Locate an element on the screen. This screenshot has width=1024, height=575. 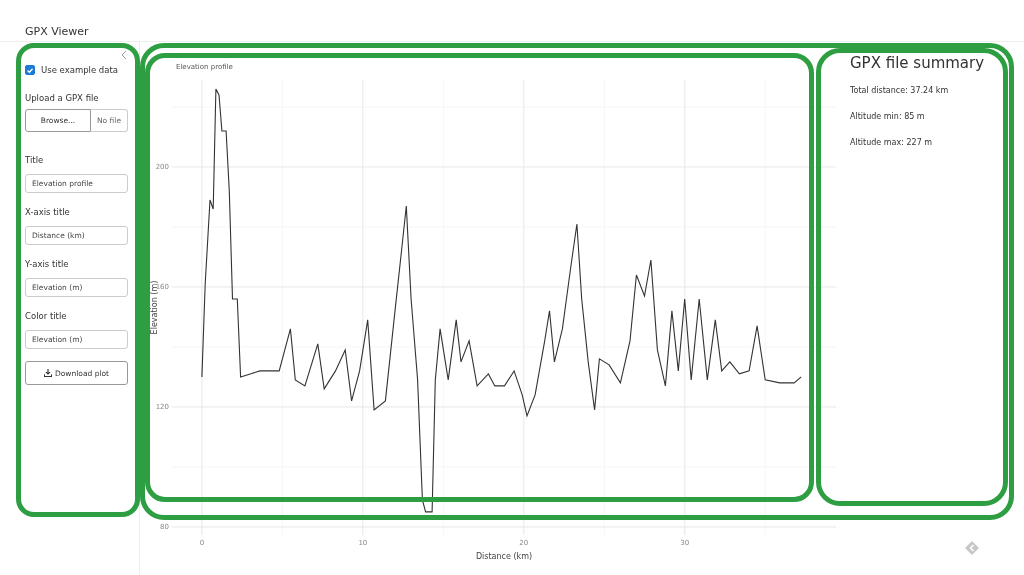
field-label: Color title is located at coordinates (46, 316).